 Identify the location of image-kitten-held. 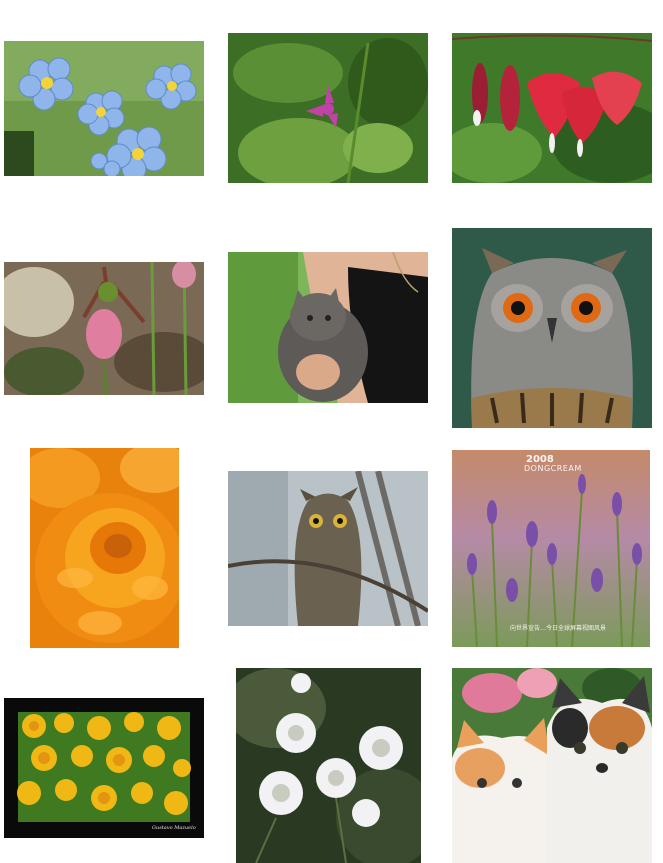
(328, 327).